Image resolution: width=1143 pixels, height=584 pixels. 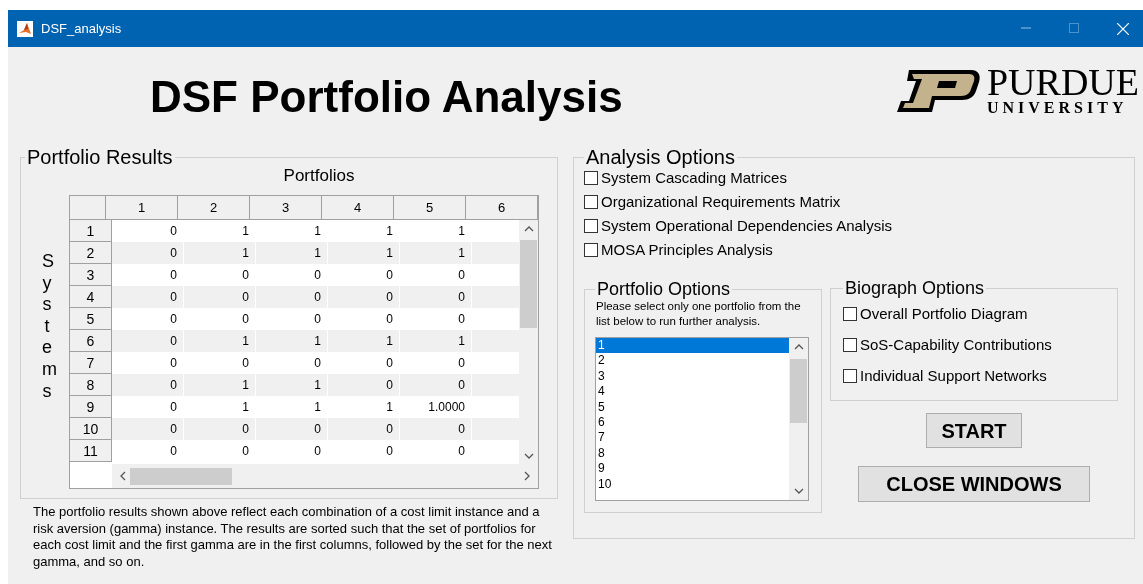 What do you see at coordinates (91, 231) in the screenshot?
I see `row-header: 1` at bounding box center [91, 231].